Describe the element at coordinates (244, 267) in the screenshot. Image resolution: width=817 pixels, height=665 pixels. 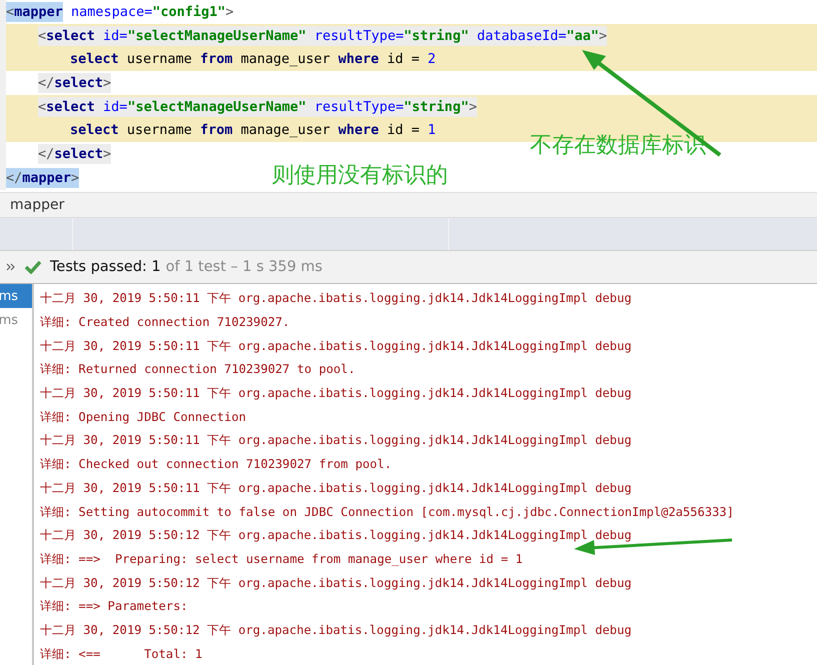
I see `test-summary: of 1 test – 1 s 359 ms` at that location.